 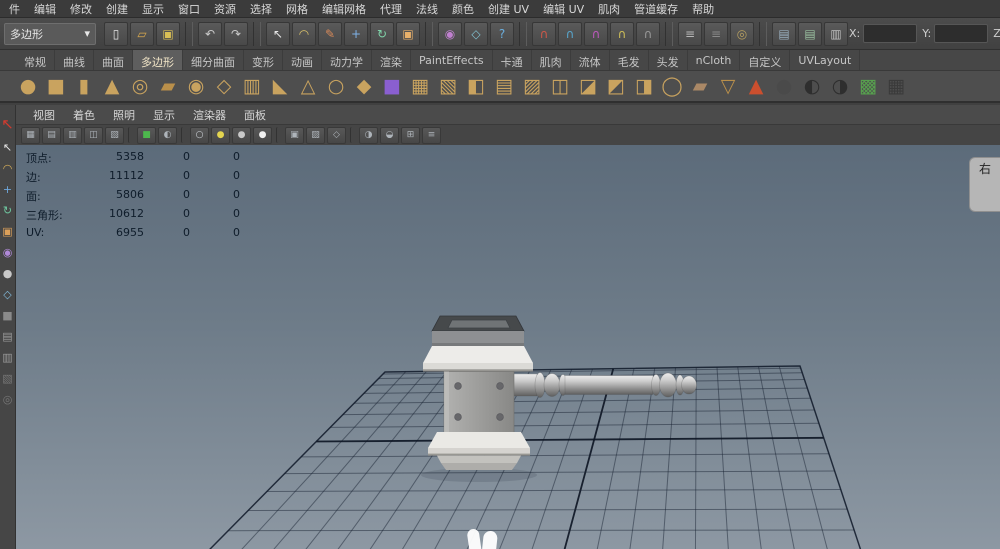 I want to click on panel-menu-item: 着色, so click(x=84, y=115).